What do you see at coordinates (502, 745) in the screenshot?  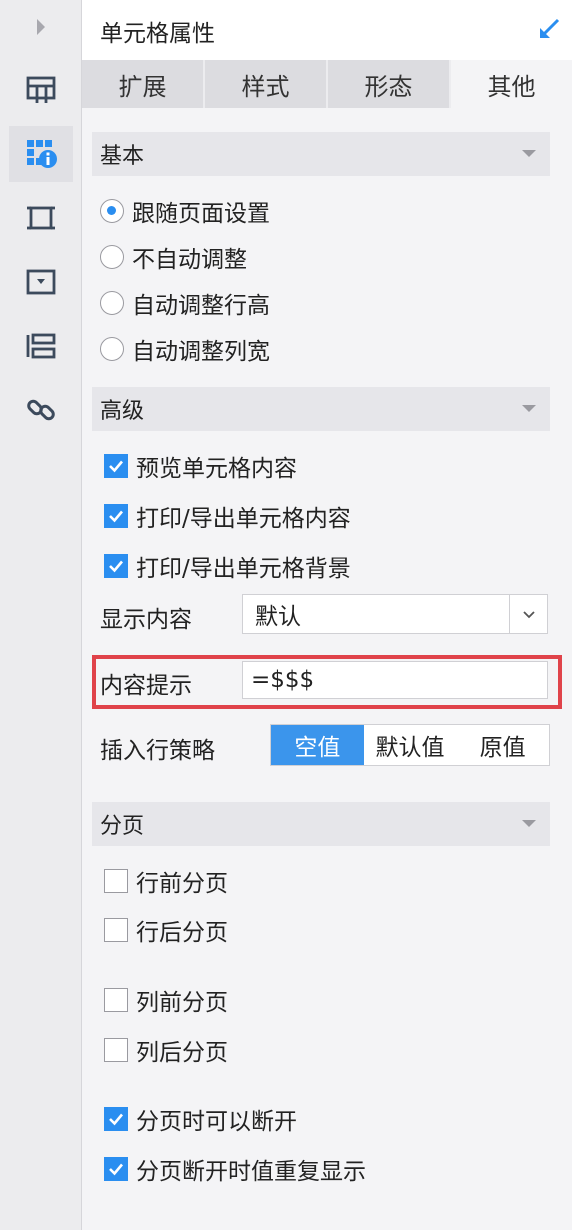 I see `segment-original-value: 原值` at bounding box center [502, 745].